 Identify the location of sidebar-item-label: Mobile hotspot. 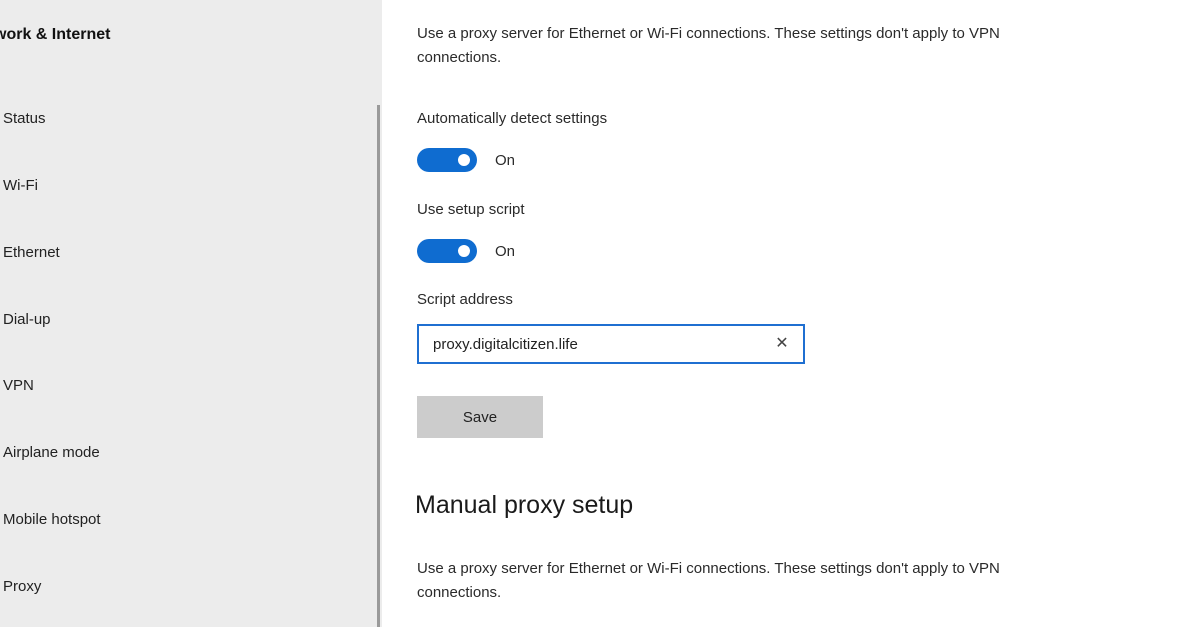
(52, 519).